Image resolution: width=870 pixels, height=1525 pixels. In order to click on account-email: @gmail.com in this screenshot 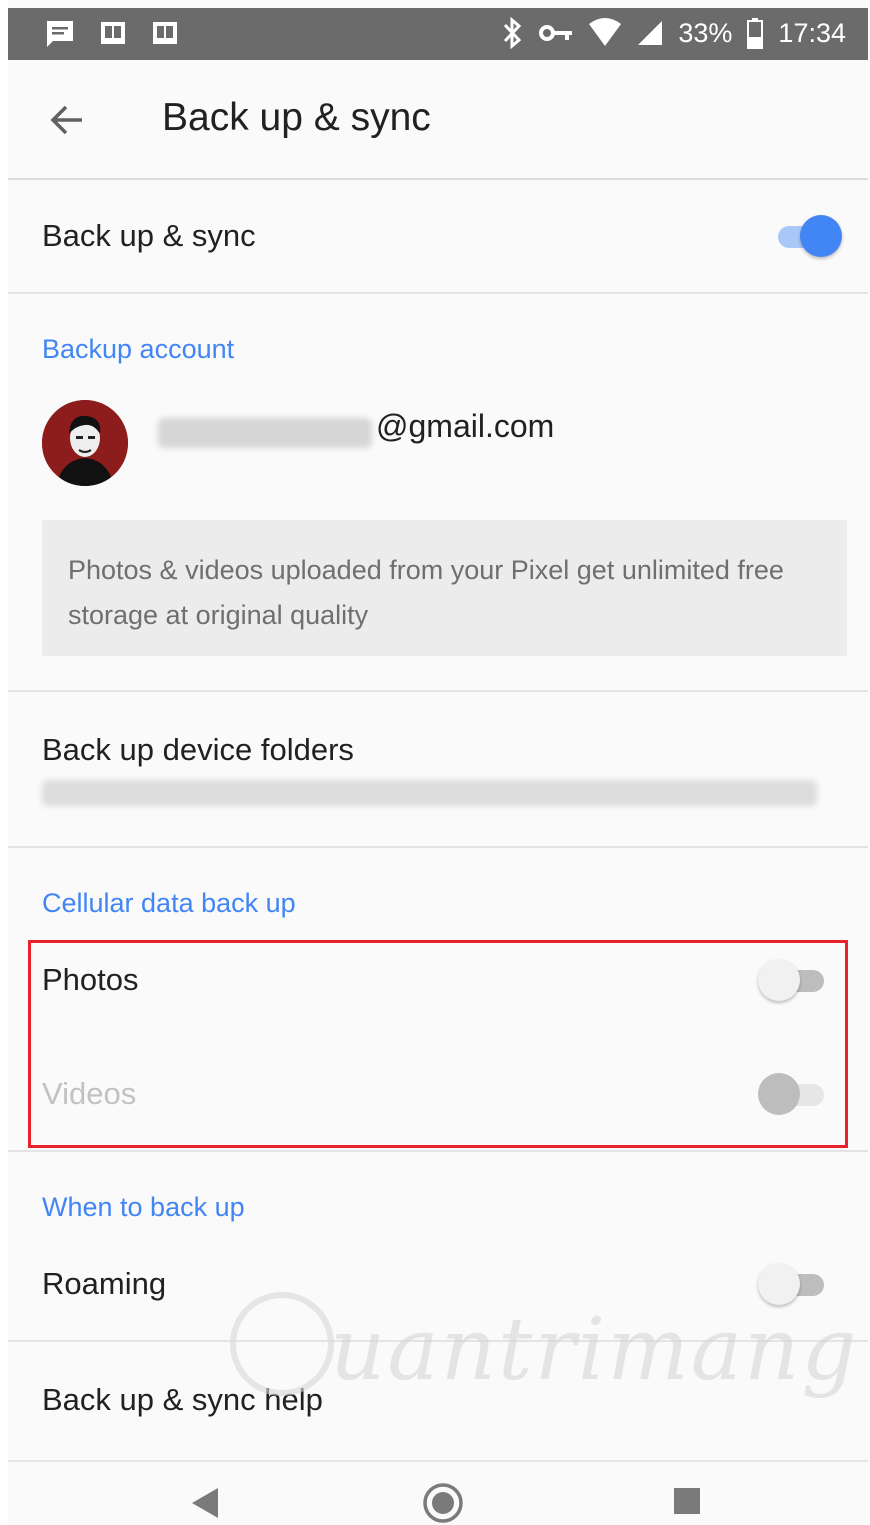, I will do `click(465, 426)`.